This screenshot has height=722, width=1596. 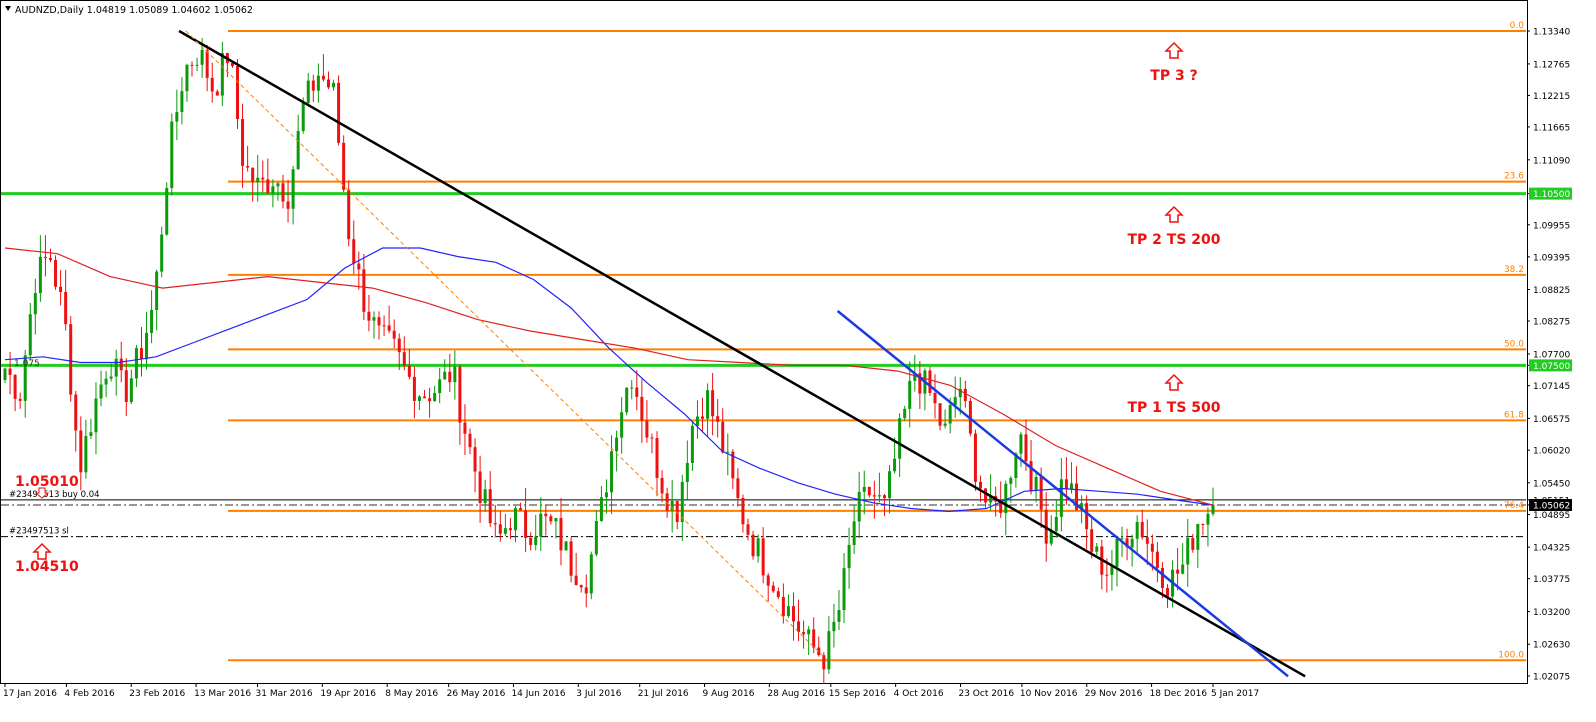 What do you see at coordinates (1551, 420) in the screenshot?
I see `price-axis-label: 1.06575` at bounding box center [1551, 420].